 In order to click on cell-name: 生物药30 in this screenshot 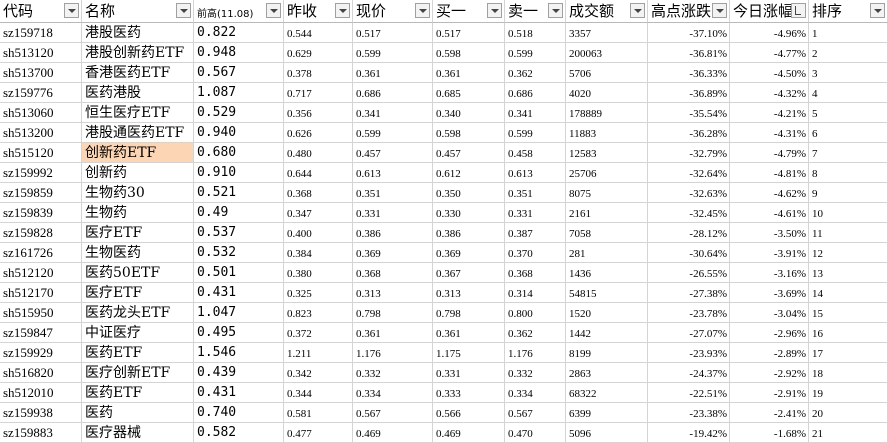, I will do `click(138, 193)`.